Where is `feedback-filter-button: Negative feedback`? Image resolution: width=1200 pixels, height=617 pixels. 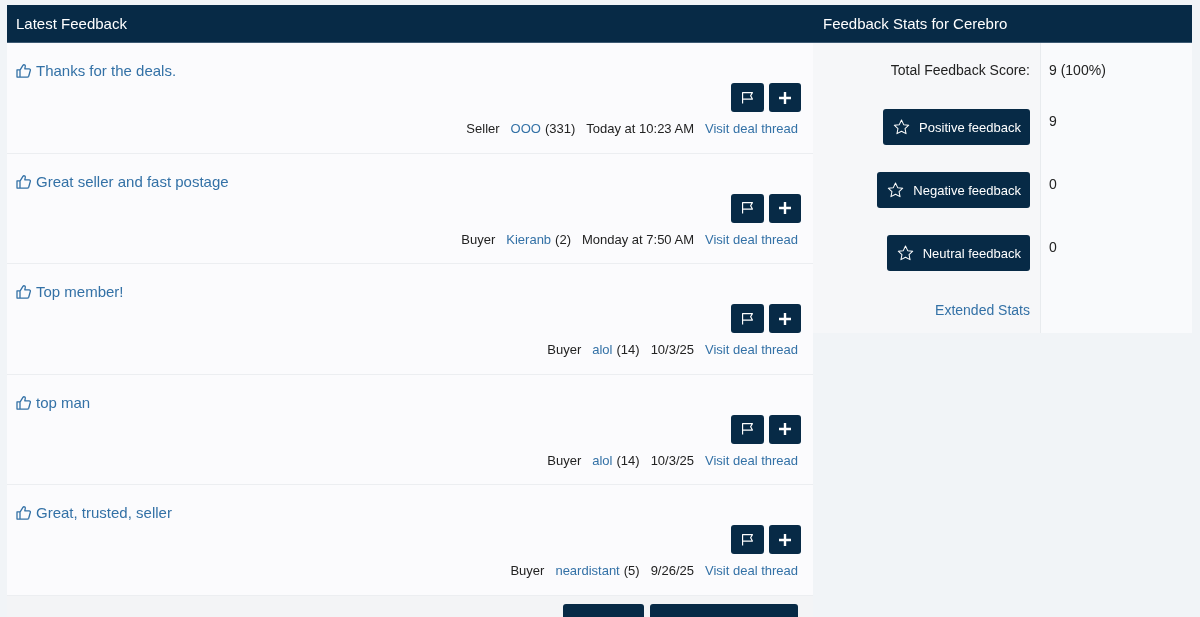
feedback-filter-button: Negative feedback is located at coordinates (953, 190).